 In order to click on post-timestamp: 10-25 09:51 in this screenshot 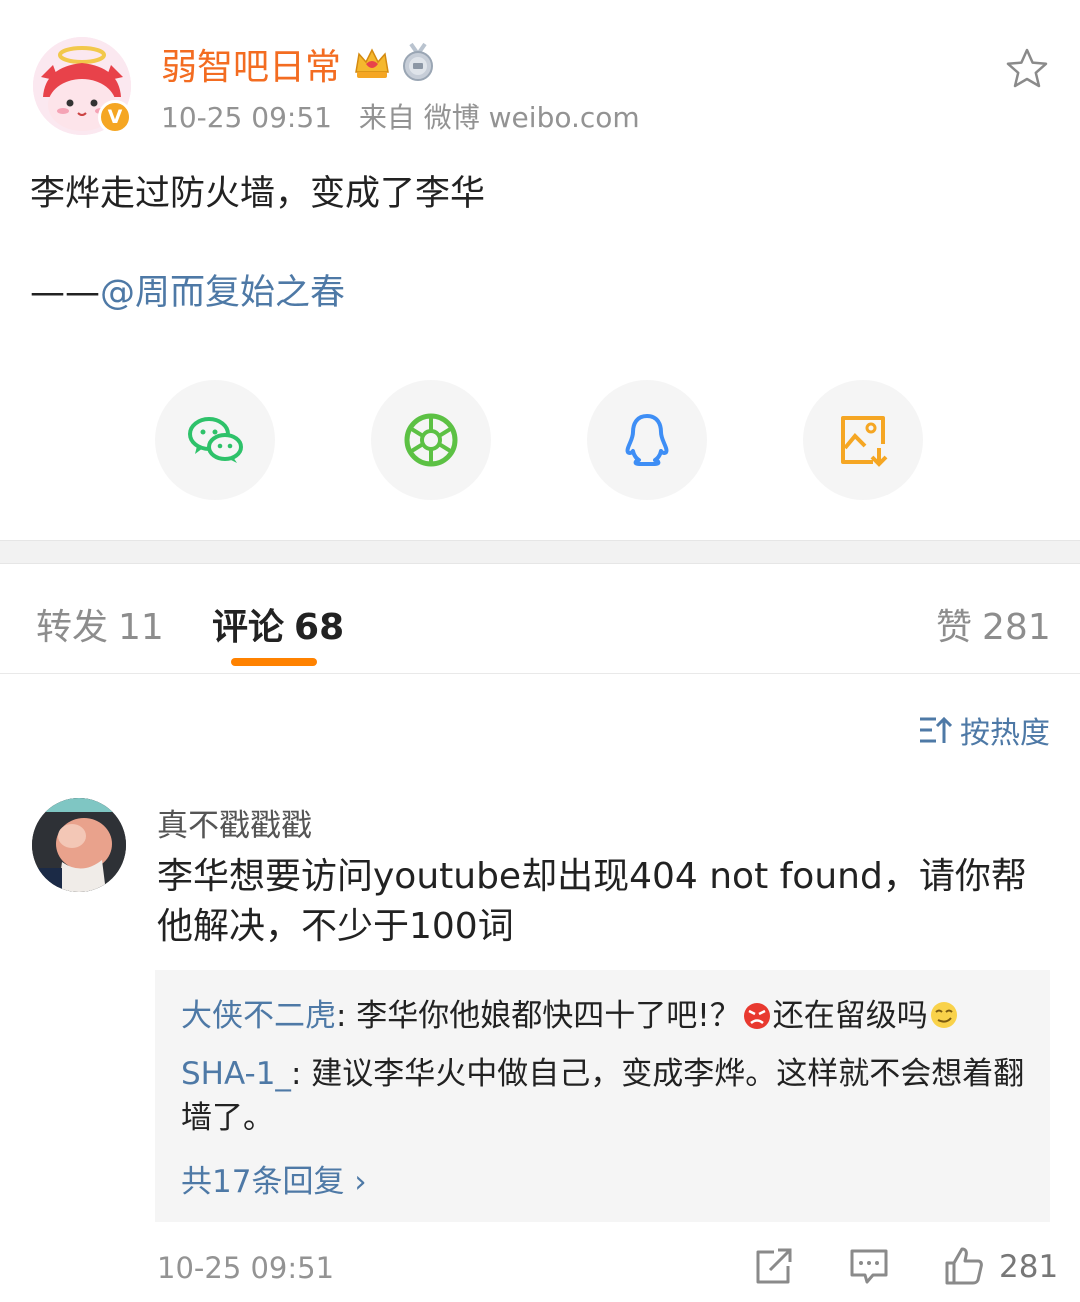, I will do `click(246, 117)`.